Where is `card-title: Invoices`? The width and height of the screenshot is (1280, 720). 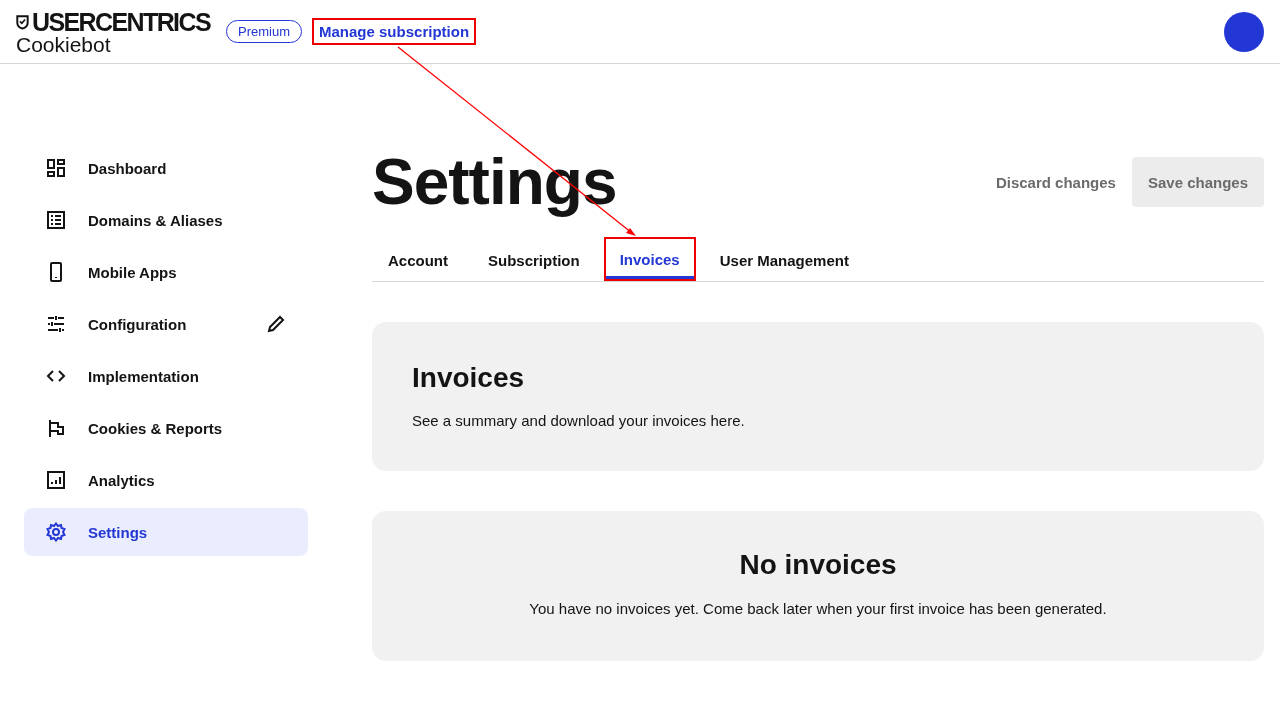
card-title: Invoices is located at coordinates (469, 378).